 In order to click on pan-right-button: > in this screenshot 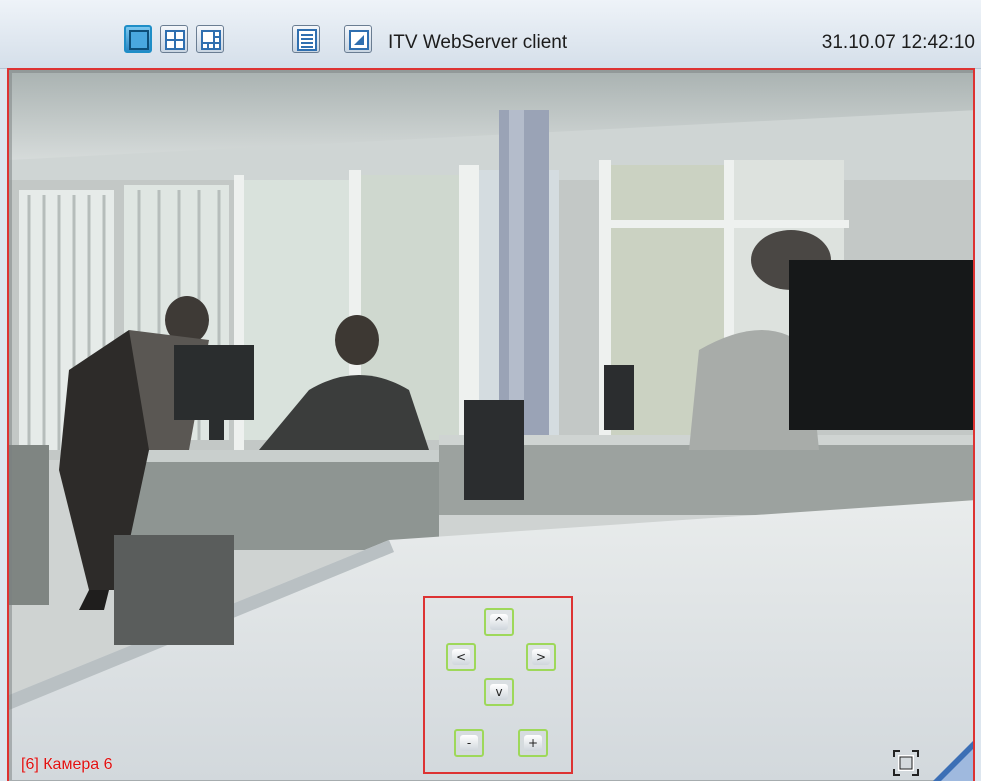, I will do `click(541, 657)`.